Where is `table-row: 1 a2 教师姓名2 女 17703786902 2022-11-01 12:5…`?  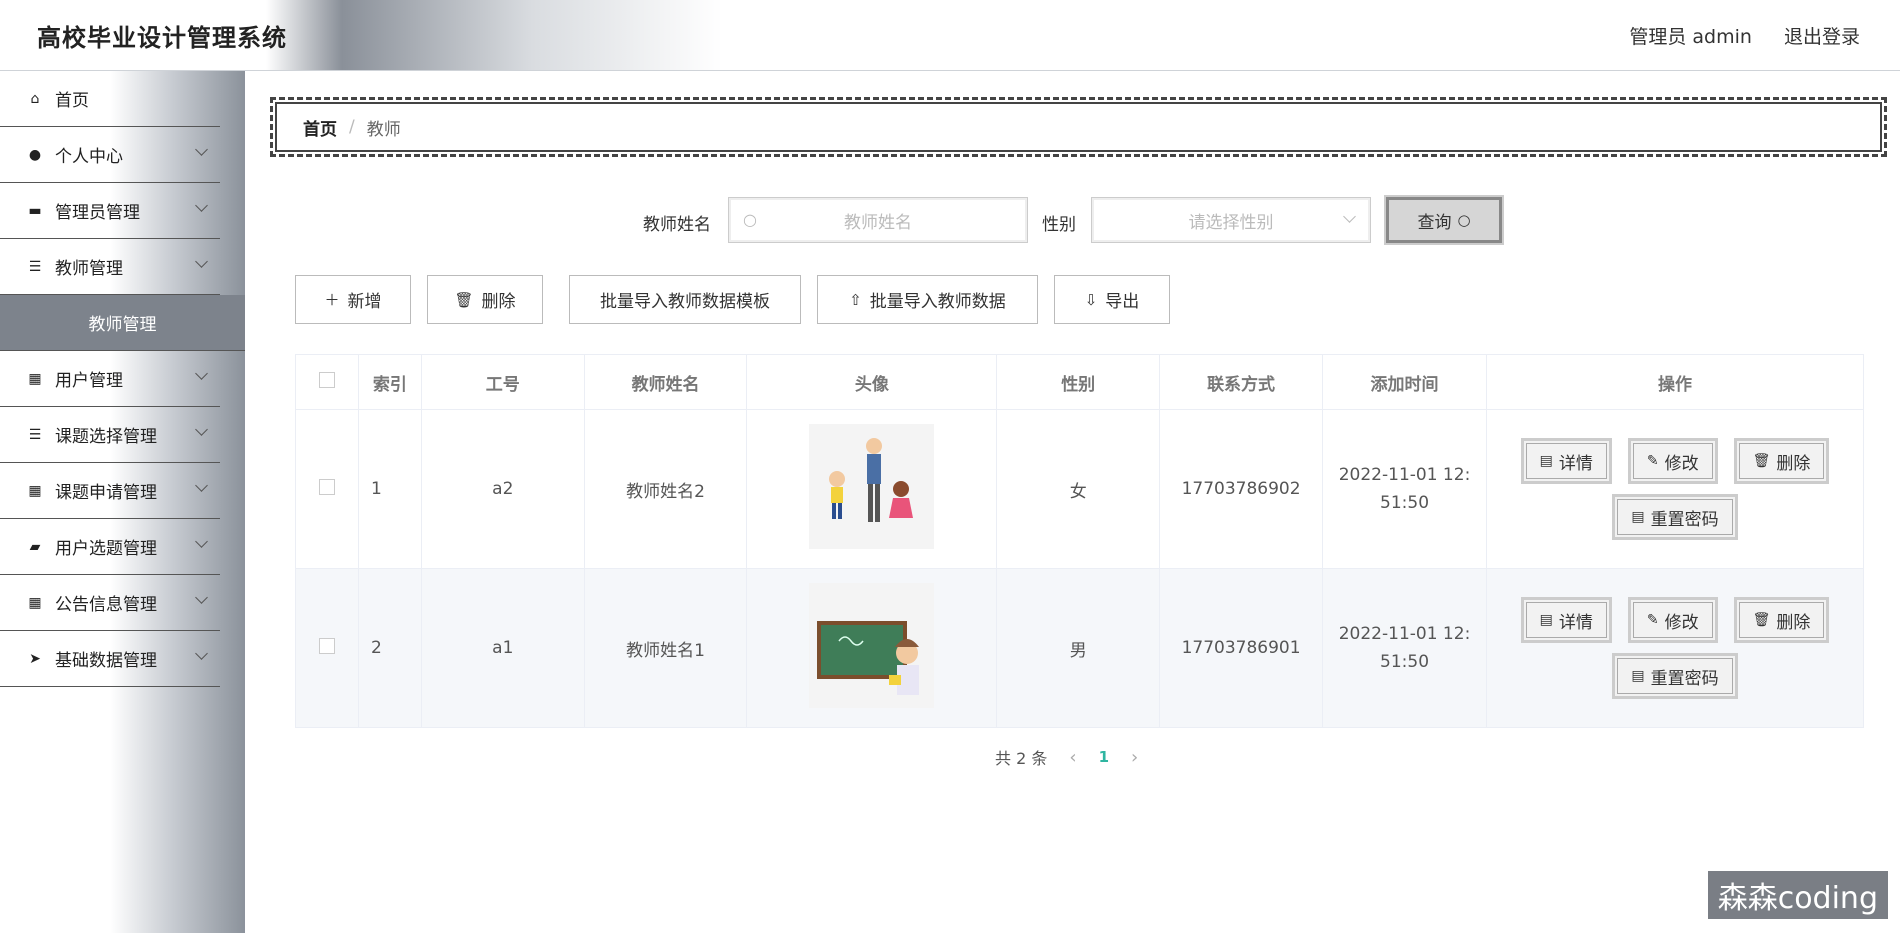
table-row: 1 a2 教师姓名2 女 17703786902 2022-11-01 12:5… is located at coordinates (1079, 489).